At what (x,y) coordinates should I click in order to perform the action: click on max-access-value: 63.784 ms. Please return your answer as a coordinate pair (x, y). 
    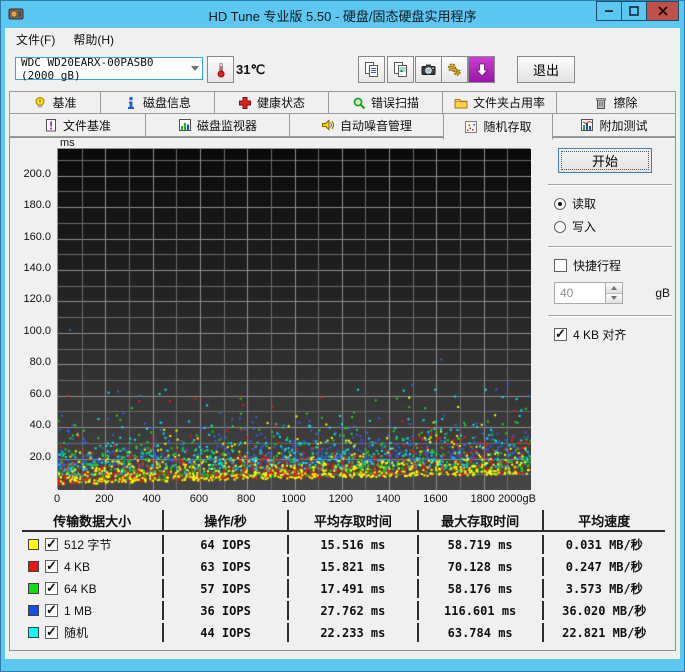
    Looking at the image, I should click on (479, 632).